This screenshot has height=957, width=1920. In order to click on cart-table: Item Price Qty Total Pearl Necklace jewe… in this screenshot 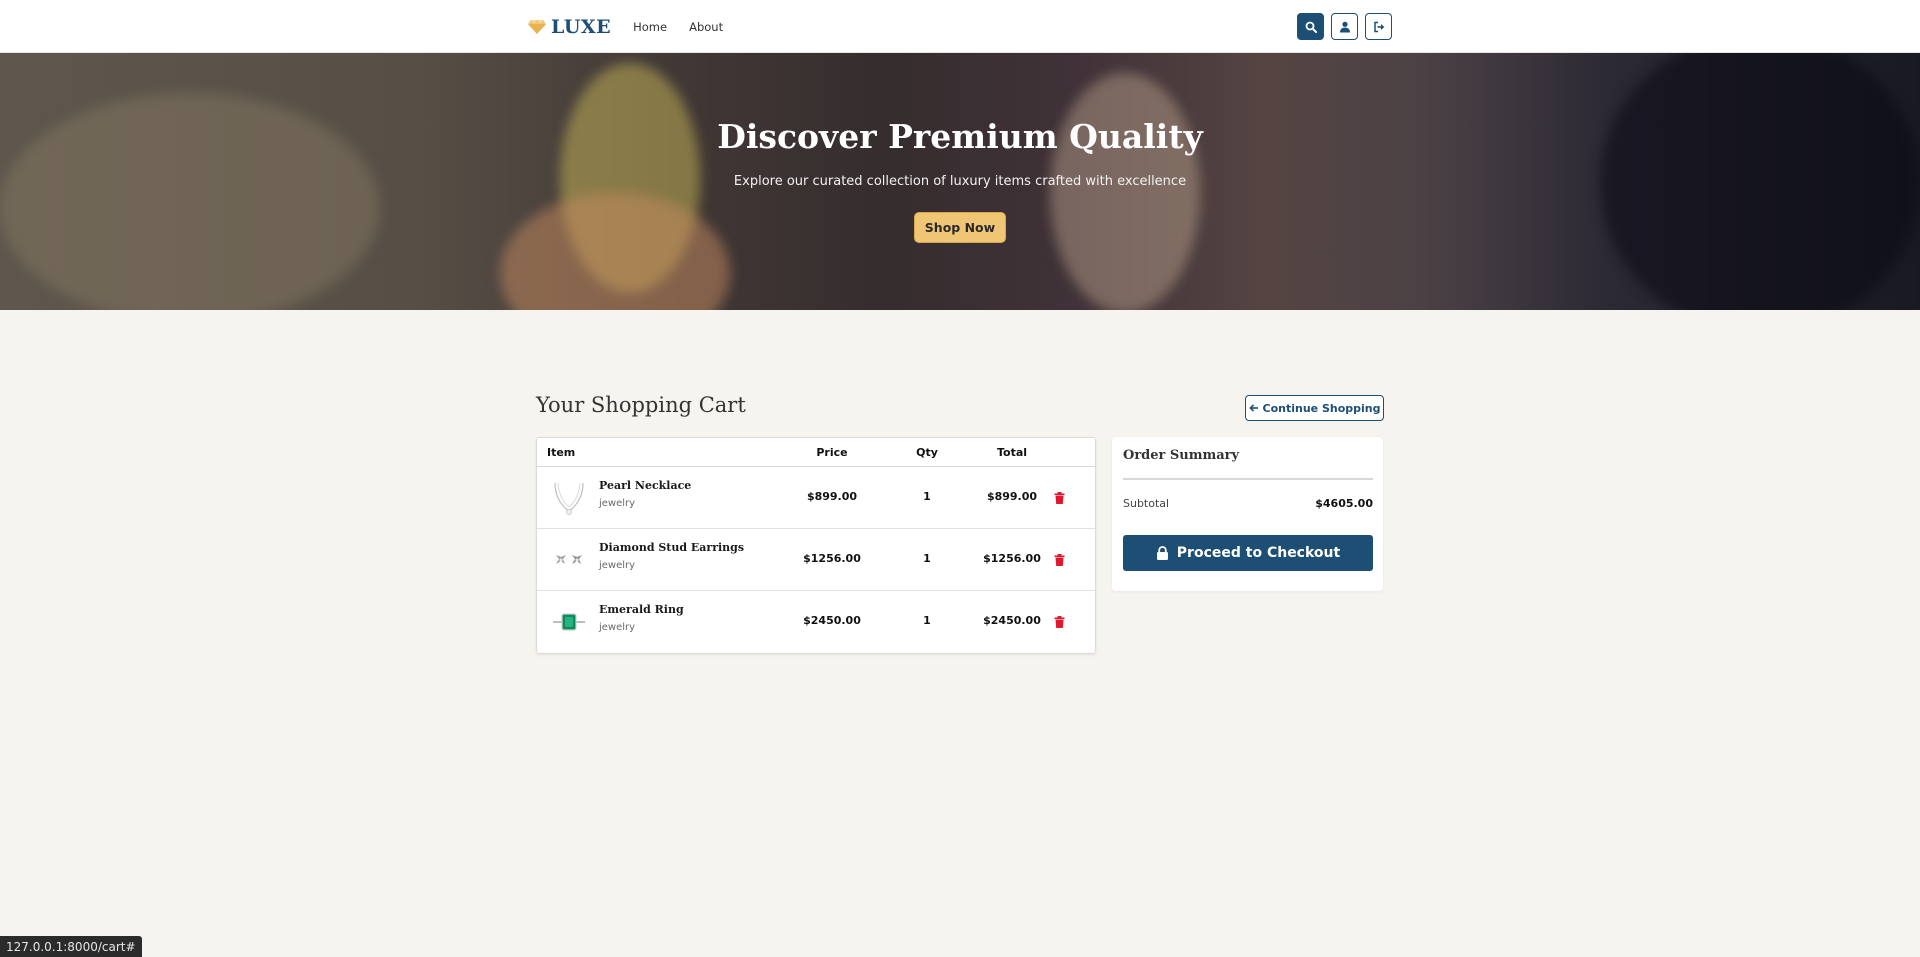, I will do `click(816, 545)`.